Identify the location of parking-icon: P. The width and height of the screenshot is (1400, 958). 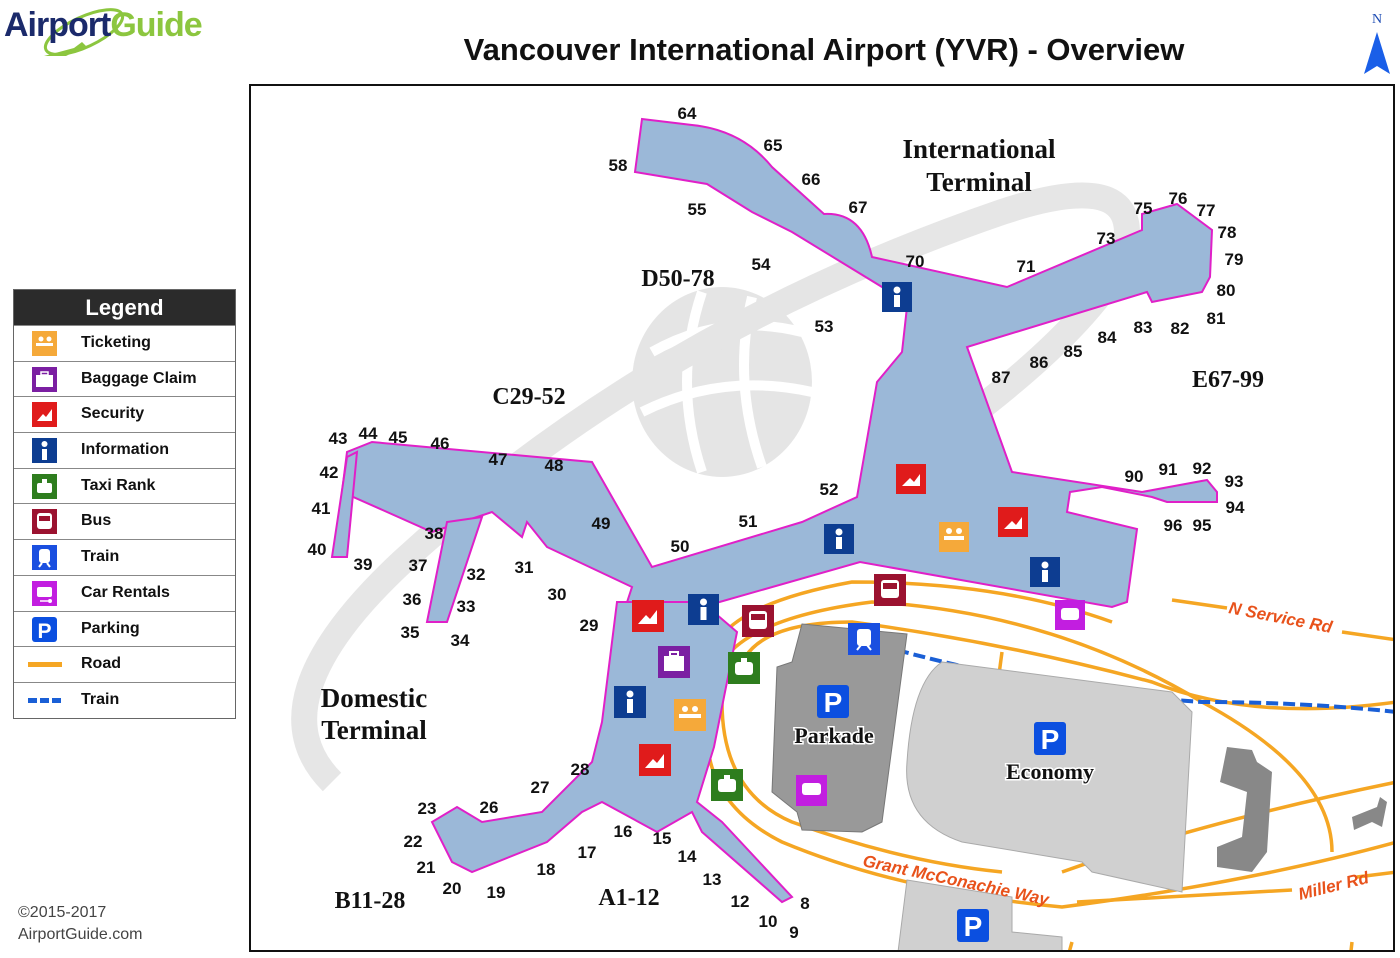
(44, 629).